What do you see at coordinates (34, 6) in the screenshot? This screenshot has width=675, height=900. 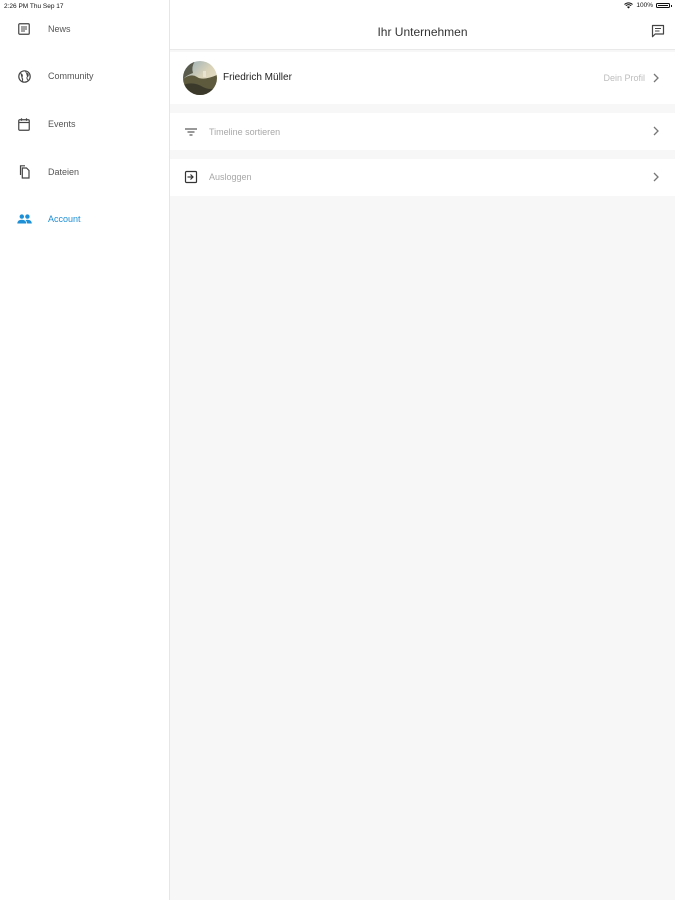 I see `status-time: 2:26 PM Thu Sep 17` at bounding box center [34, 6].